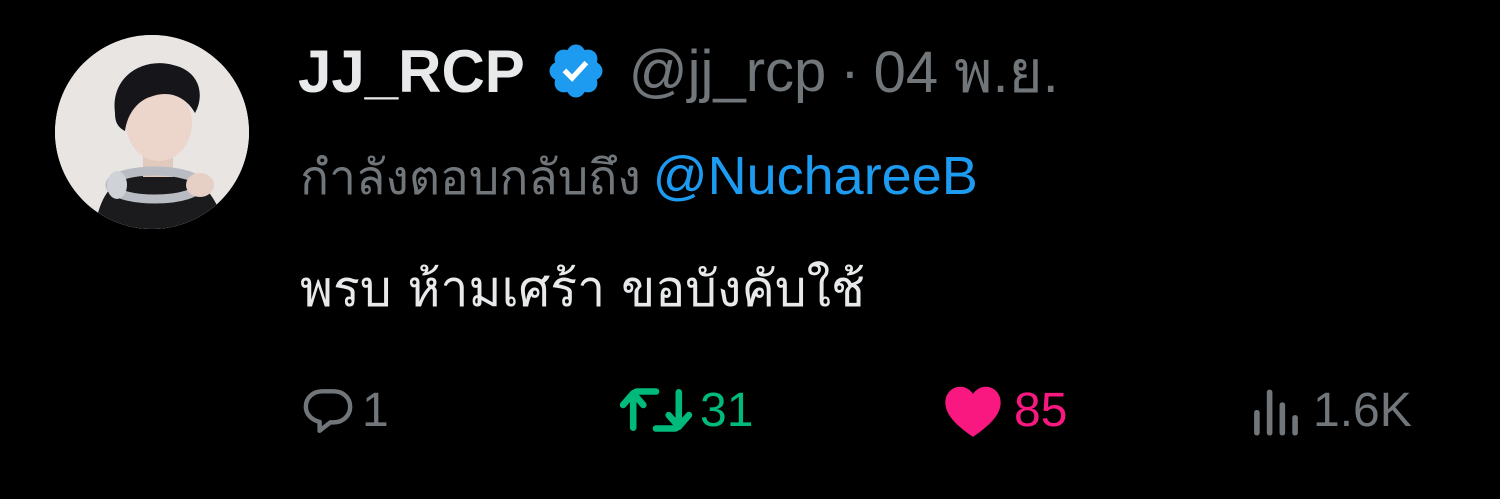 This screenshot has width=1500, height=499. I want to click on reply-icon, so click(328, 411).